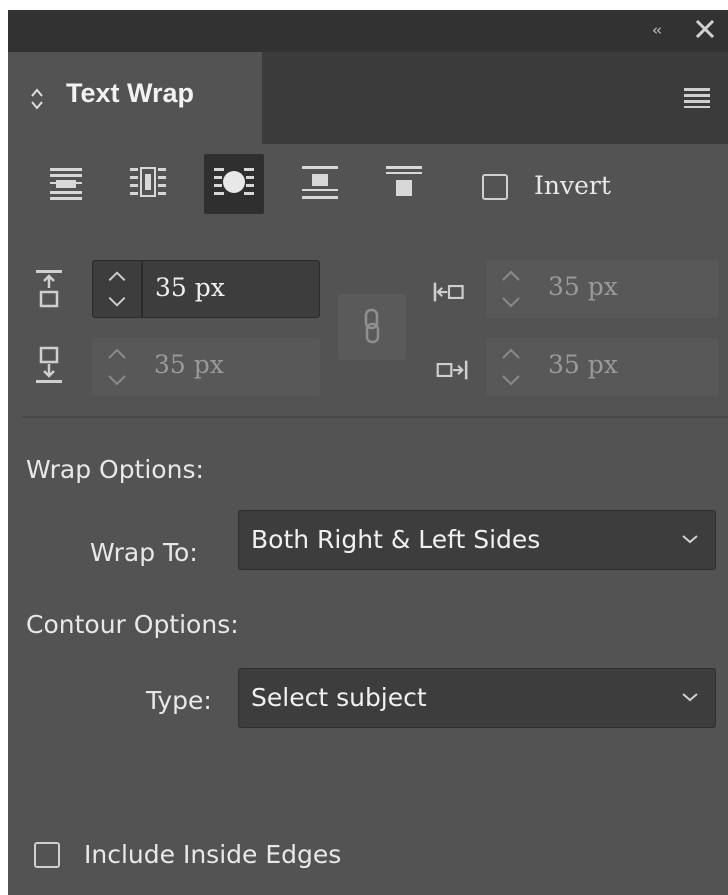 The height and width of the screenshot is (895, 728). I want to click on invert-checkbox, so click(495, 187).